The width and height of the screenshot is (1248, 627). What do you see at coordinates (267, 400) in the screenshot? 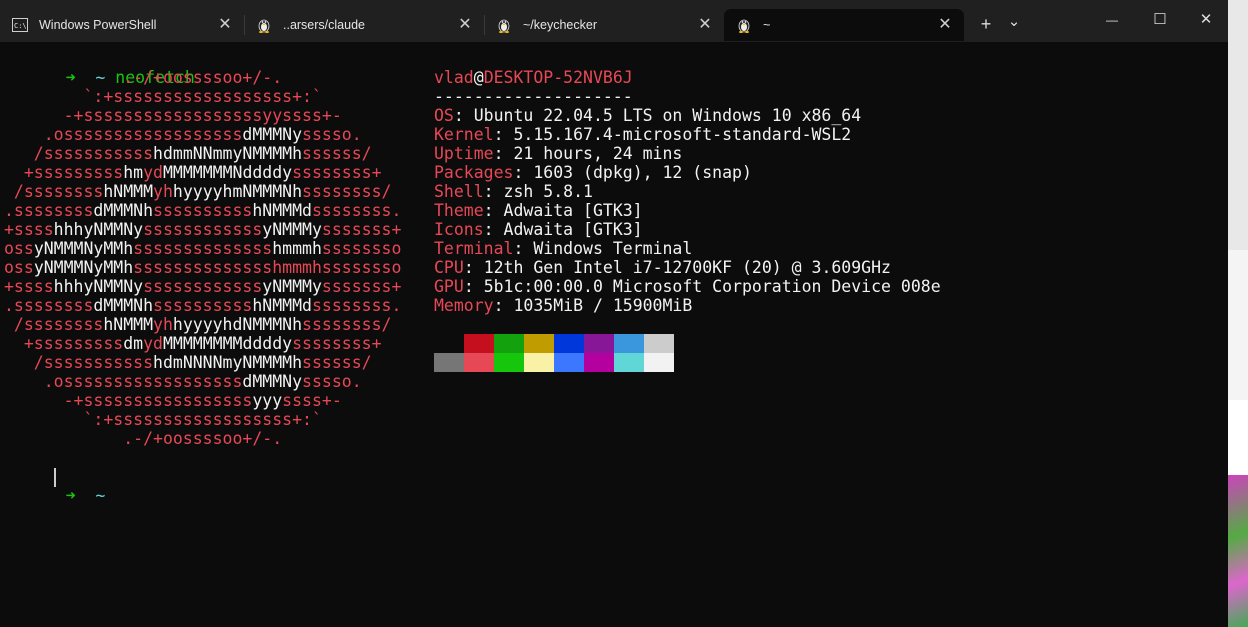
I see `ascii-segment: yyy` at bounding box center [267, 400].